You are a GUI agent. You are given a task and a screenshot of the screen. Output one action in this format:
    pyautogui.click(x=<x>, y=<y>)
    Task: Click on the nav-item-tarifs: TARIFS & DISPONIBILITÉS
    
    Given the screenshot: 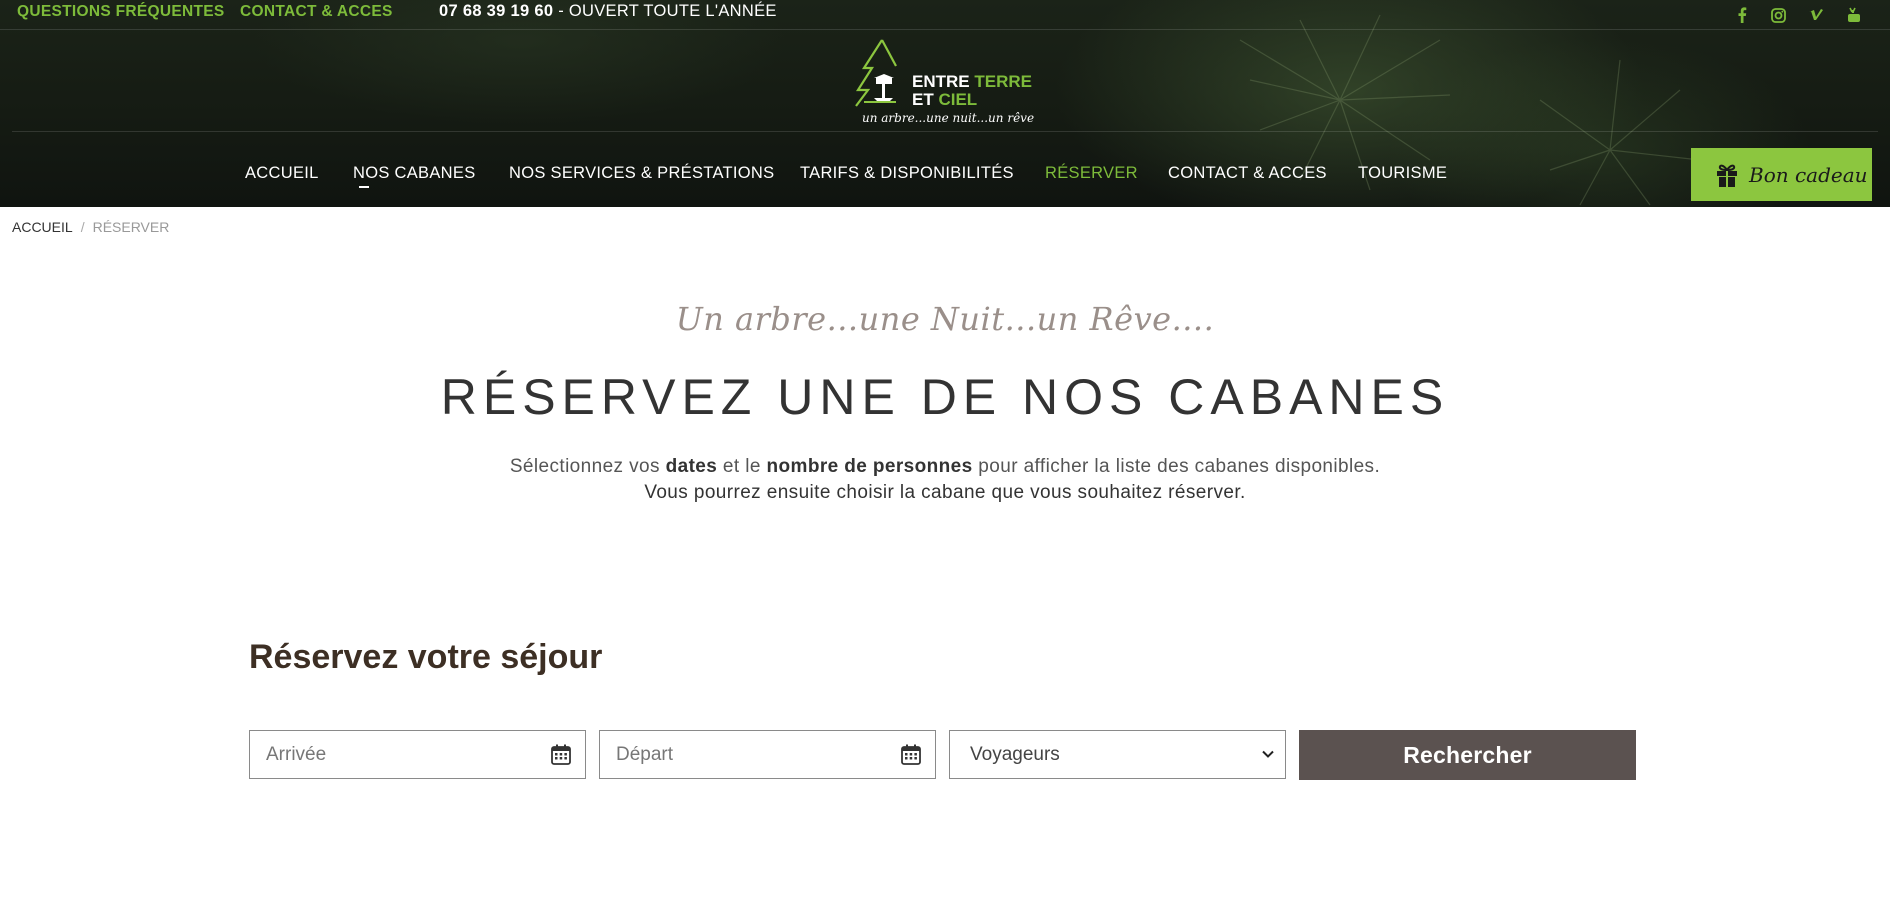 What is the action you would take?
    pyautogui.click(x=907, y=173)
    